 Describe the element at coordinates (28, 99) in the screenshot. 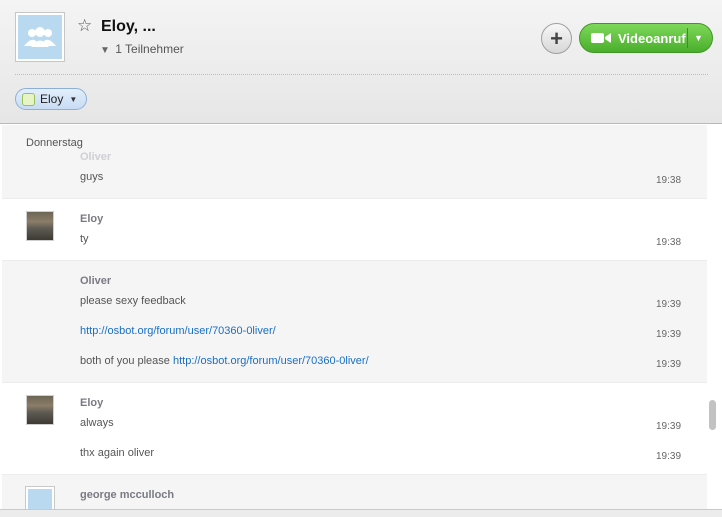

I see `contact-status-icon` at that location.